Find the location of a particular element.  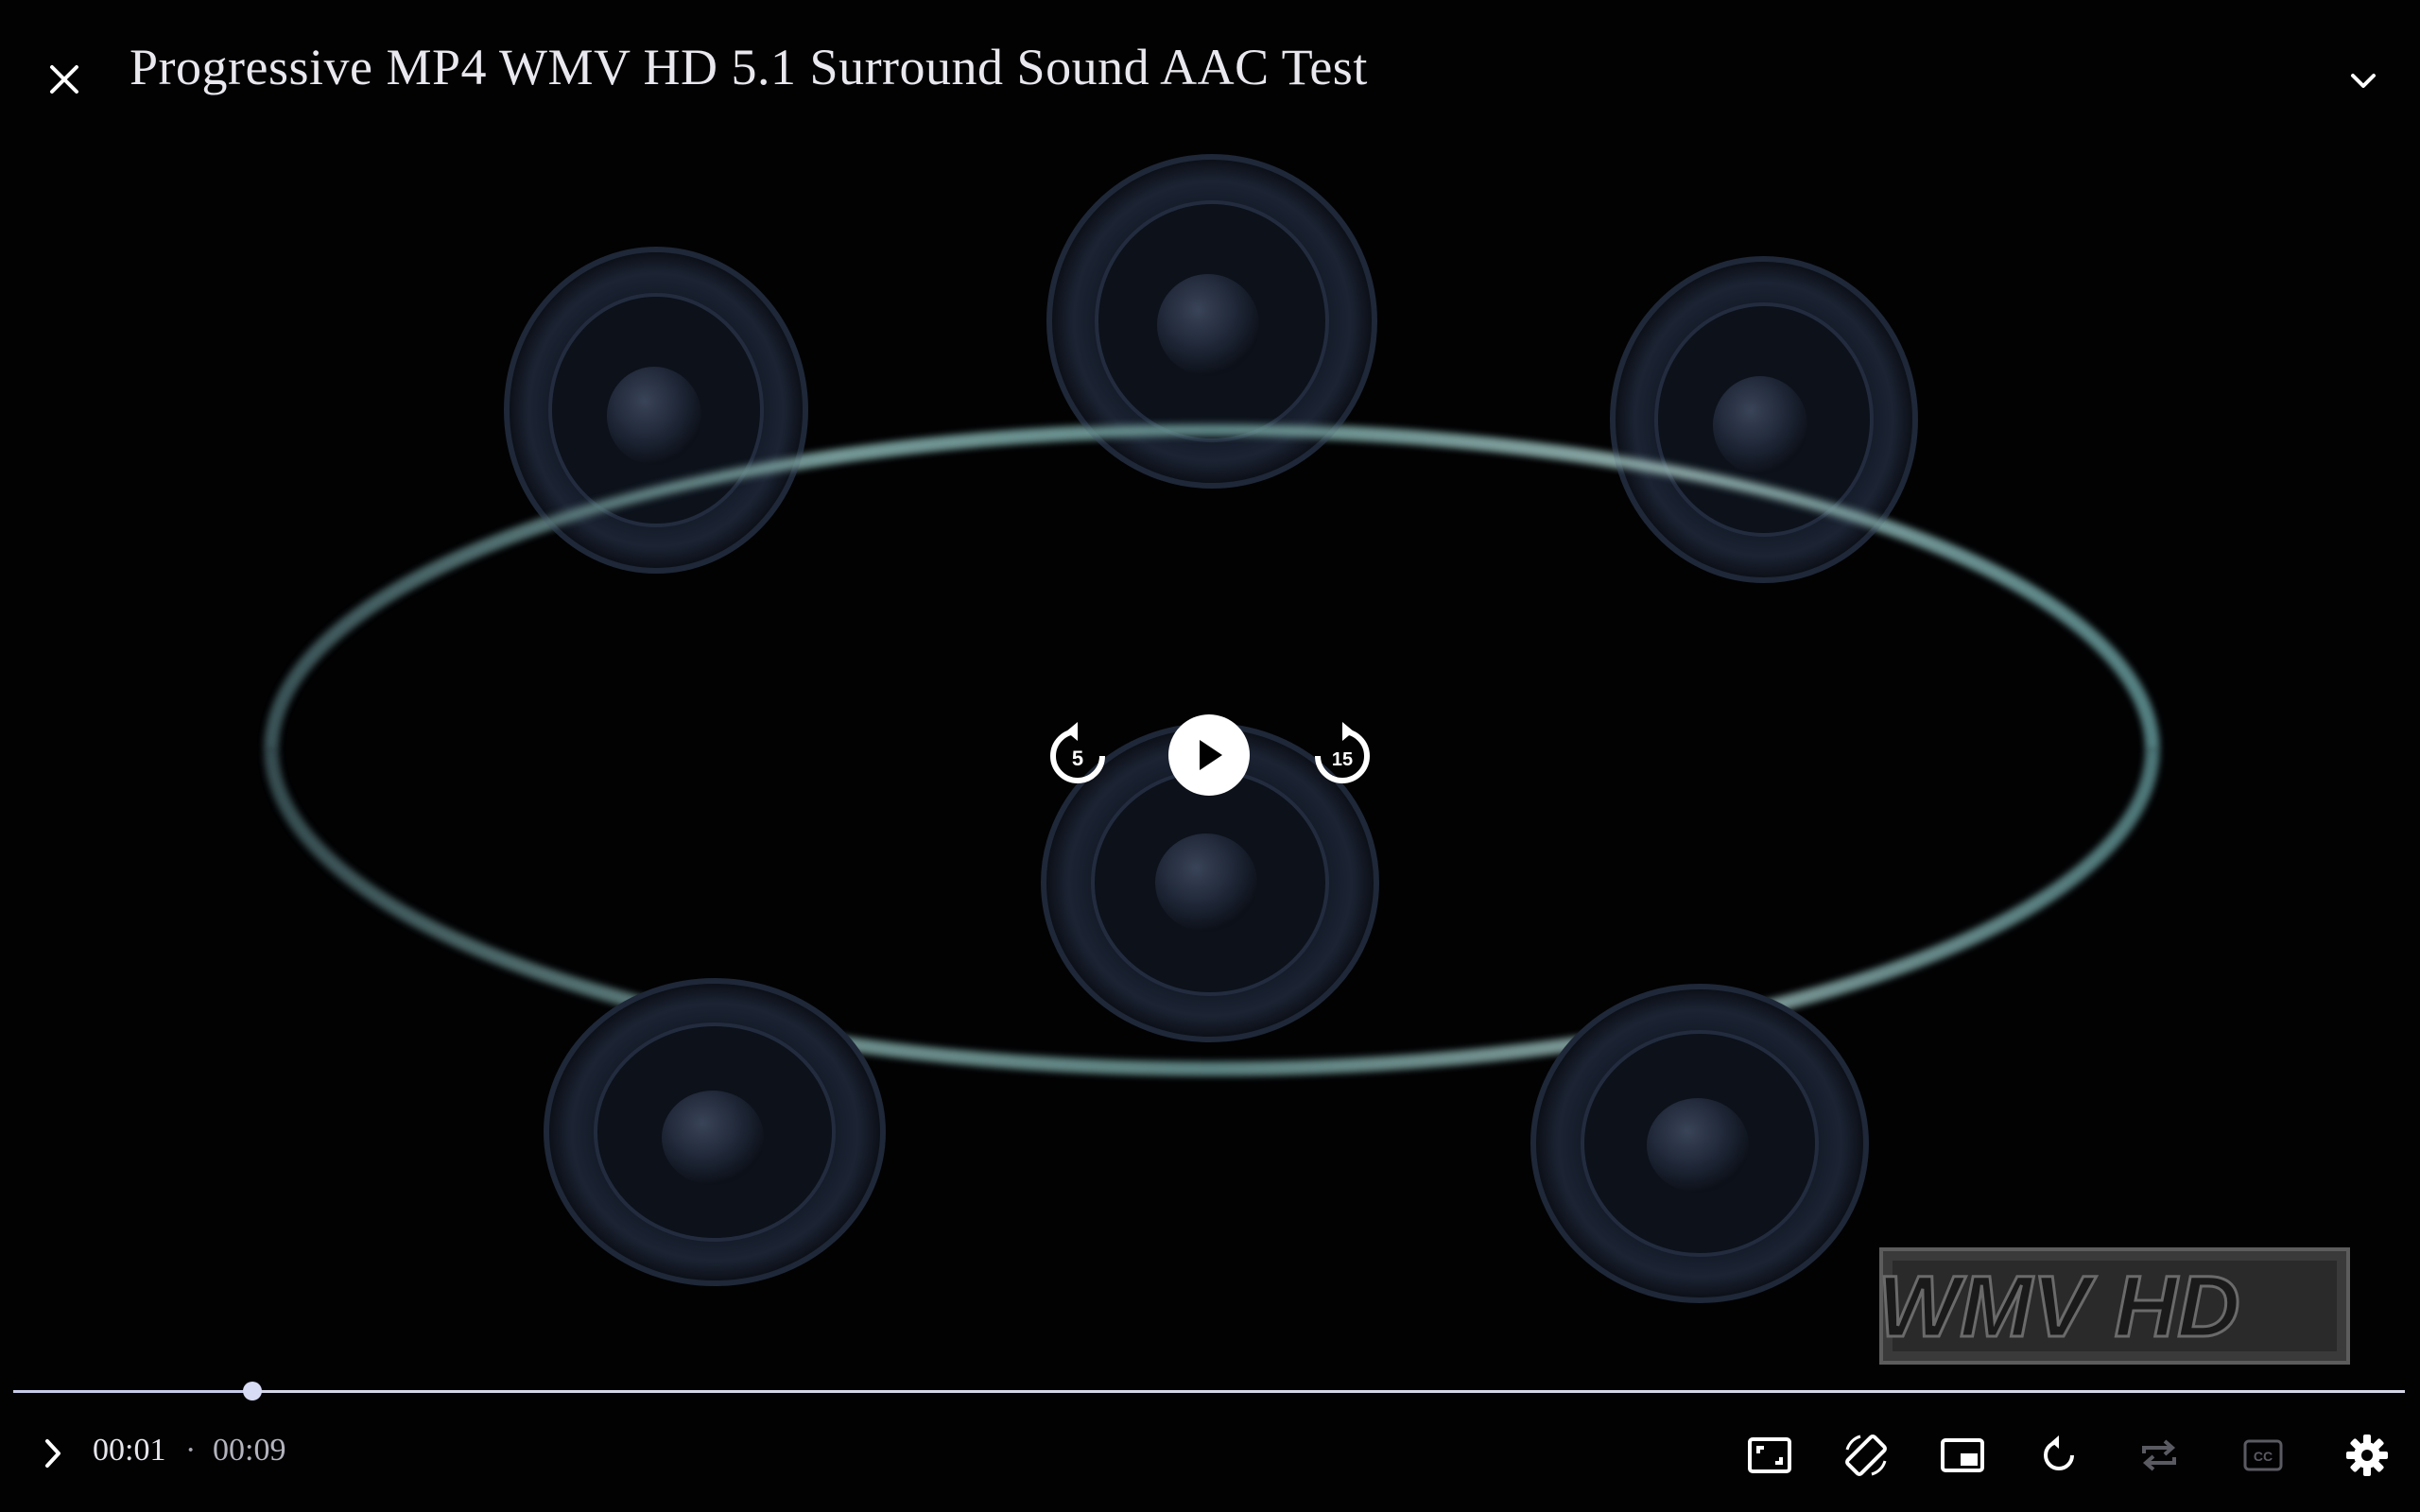

rewind-seconds-label: 5 is located at coordinates (1077, 758).